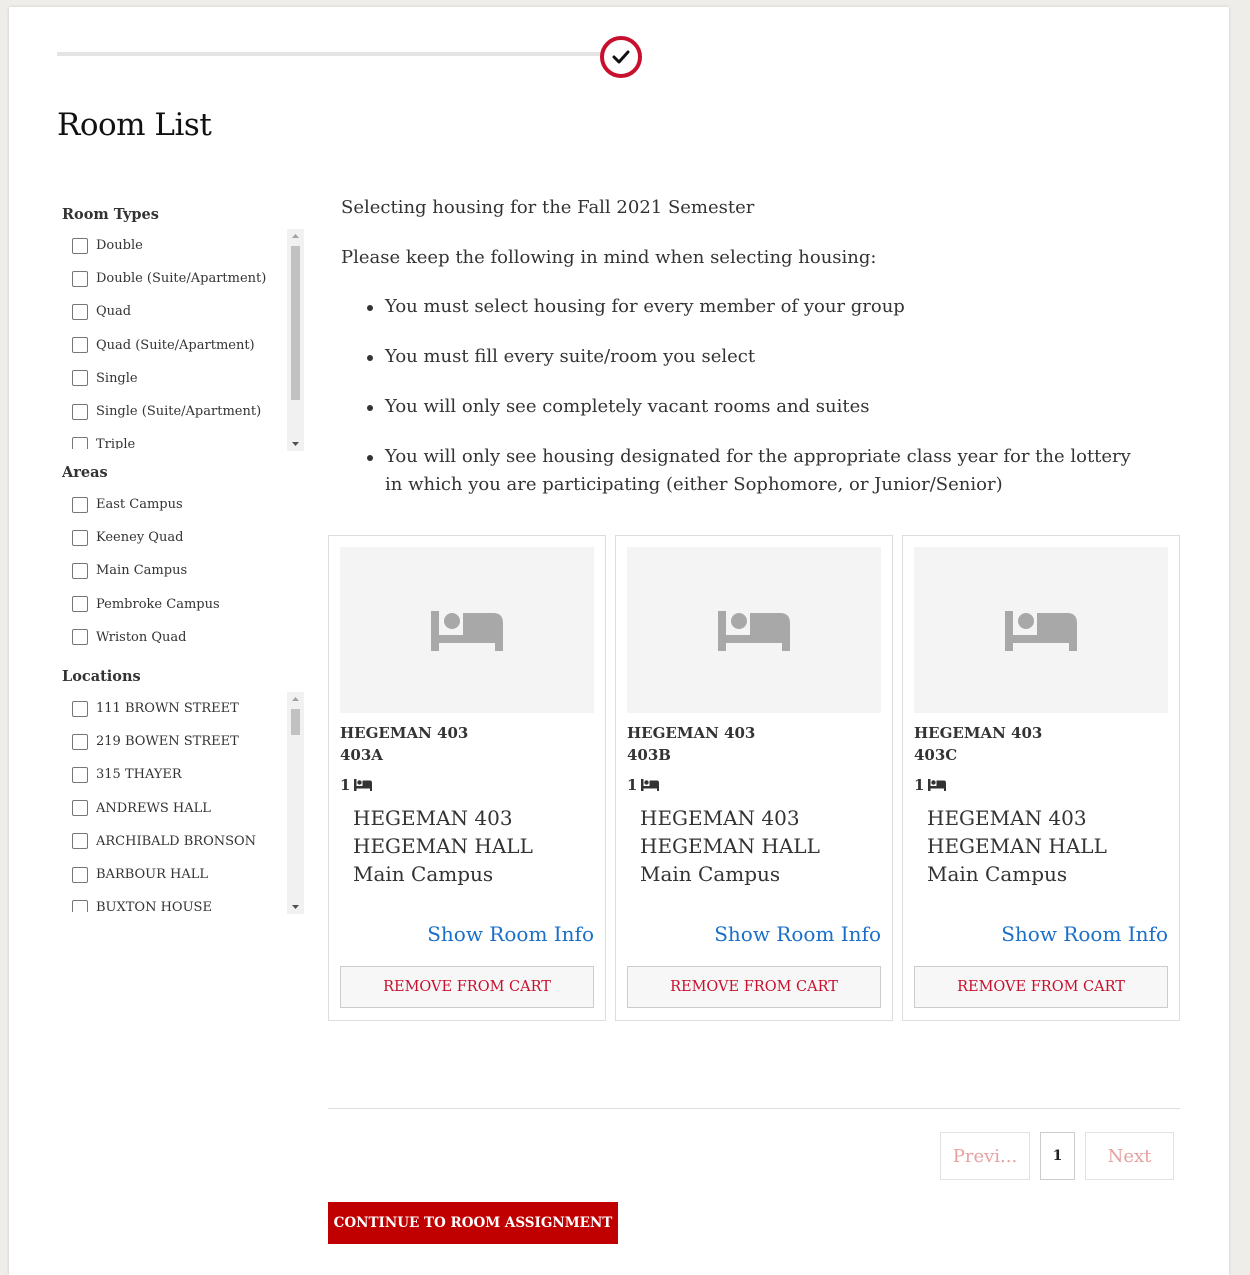 The image size is (1250, 1275). Describe the element at coordinates (183, 841) in the screenshot. I see `filter-location-archibald-bronson: ARCHIBALD BRONSON` at that location.